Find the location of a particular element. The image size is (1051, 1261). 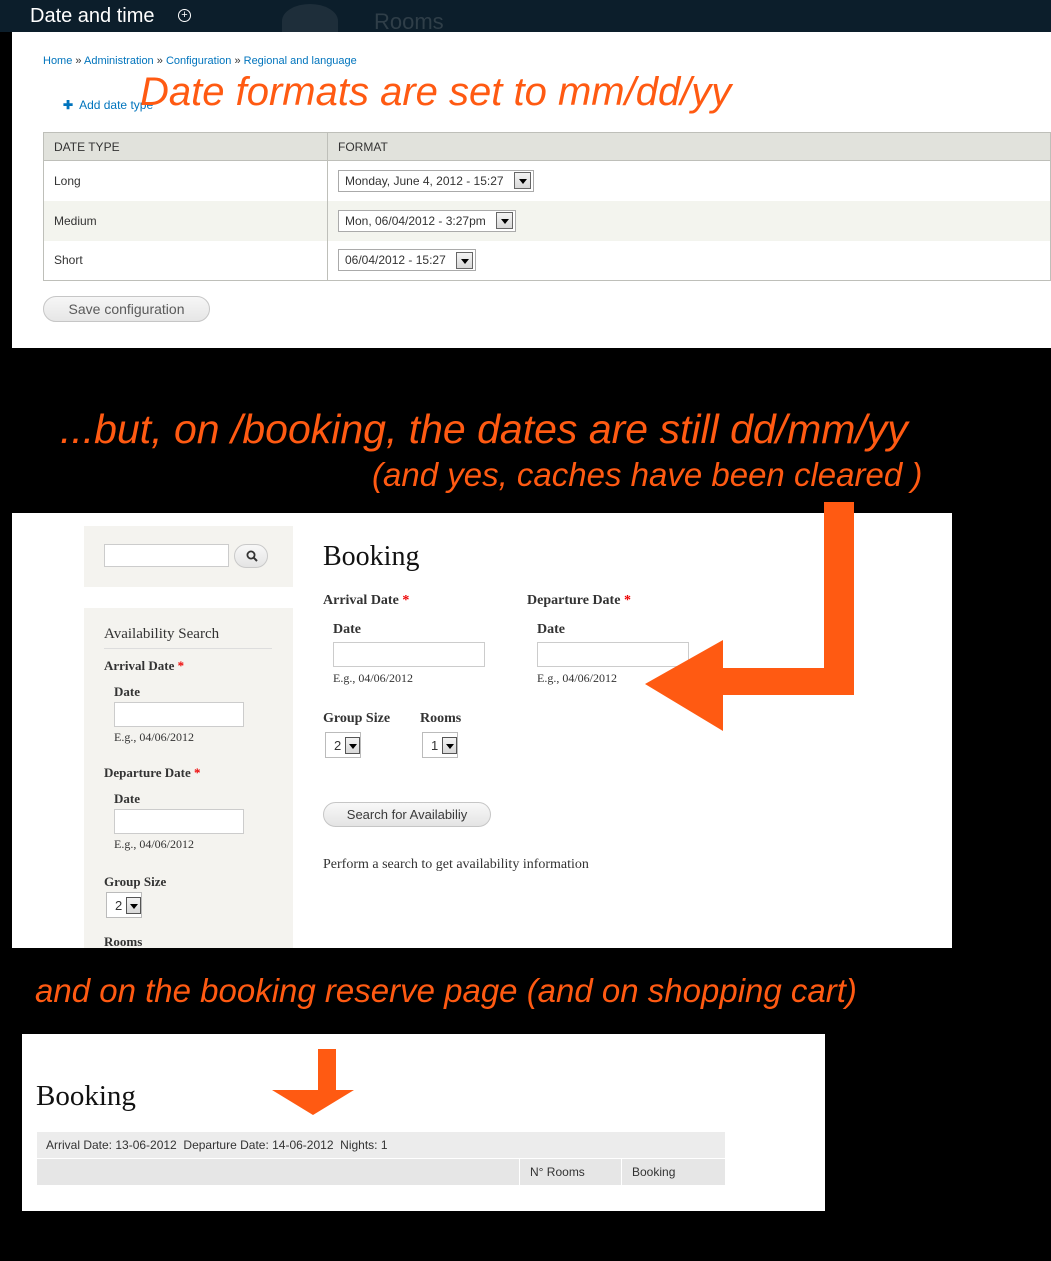

annotation-date-formats: Date formats are set to mm/dd/yy is located at coordinates (436, 92).